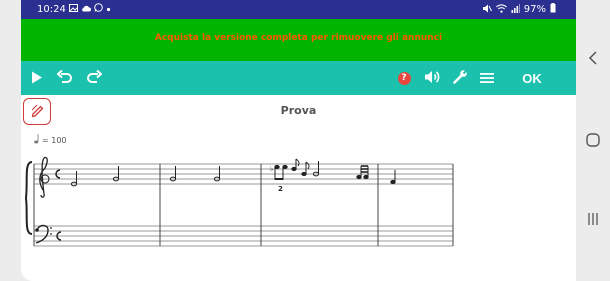 The height and width of the screenshot is (281, 610). I want to click on undo-button, so click(65, 78).